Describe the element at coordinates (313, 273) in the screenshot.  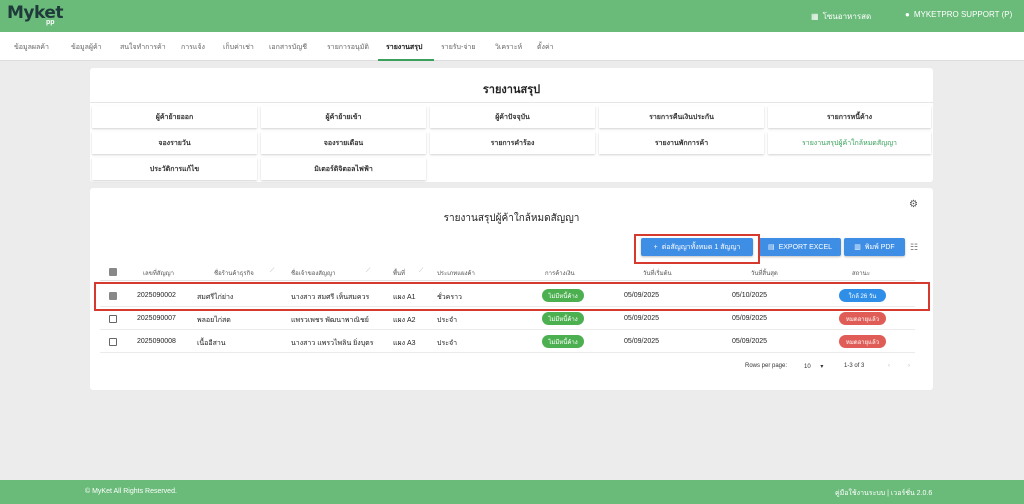
I see `column-header-owner: ชื่อเจ้าของสัญญา` at that location.